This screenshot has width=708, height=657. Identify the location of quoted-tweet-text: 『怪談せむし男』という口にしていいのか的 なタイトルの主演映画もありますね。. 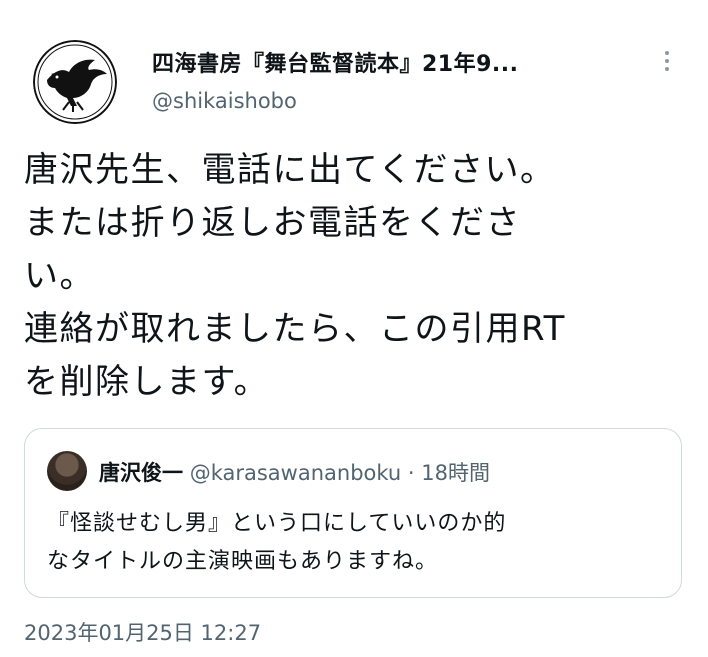
(357, 543).